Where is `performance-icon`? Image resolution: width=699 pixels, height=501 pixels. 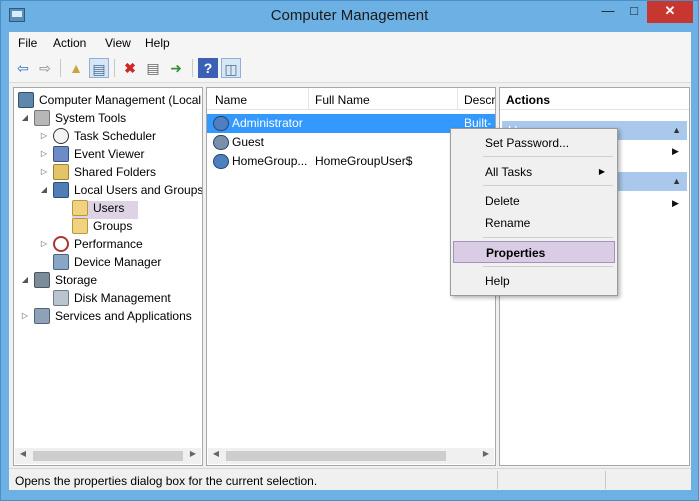 performance-icon is located at coordinates (61, 244).